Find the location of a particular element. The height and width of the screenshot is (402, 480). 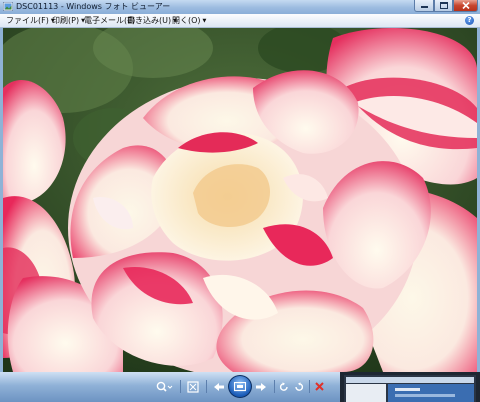

menu-file-label: ファイル(F) is located at coordinates (27, 20).